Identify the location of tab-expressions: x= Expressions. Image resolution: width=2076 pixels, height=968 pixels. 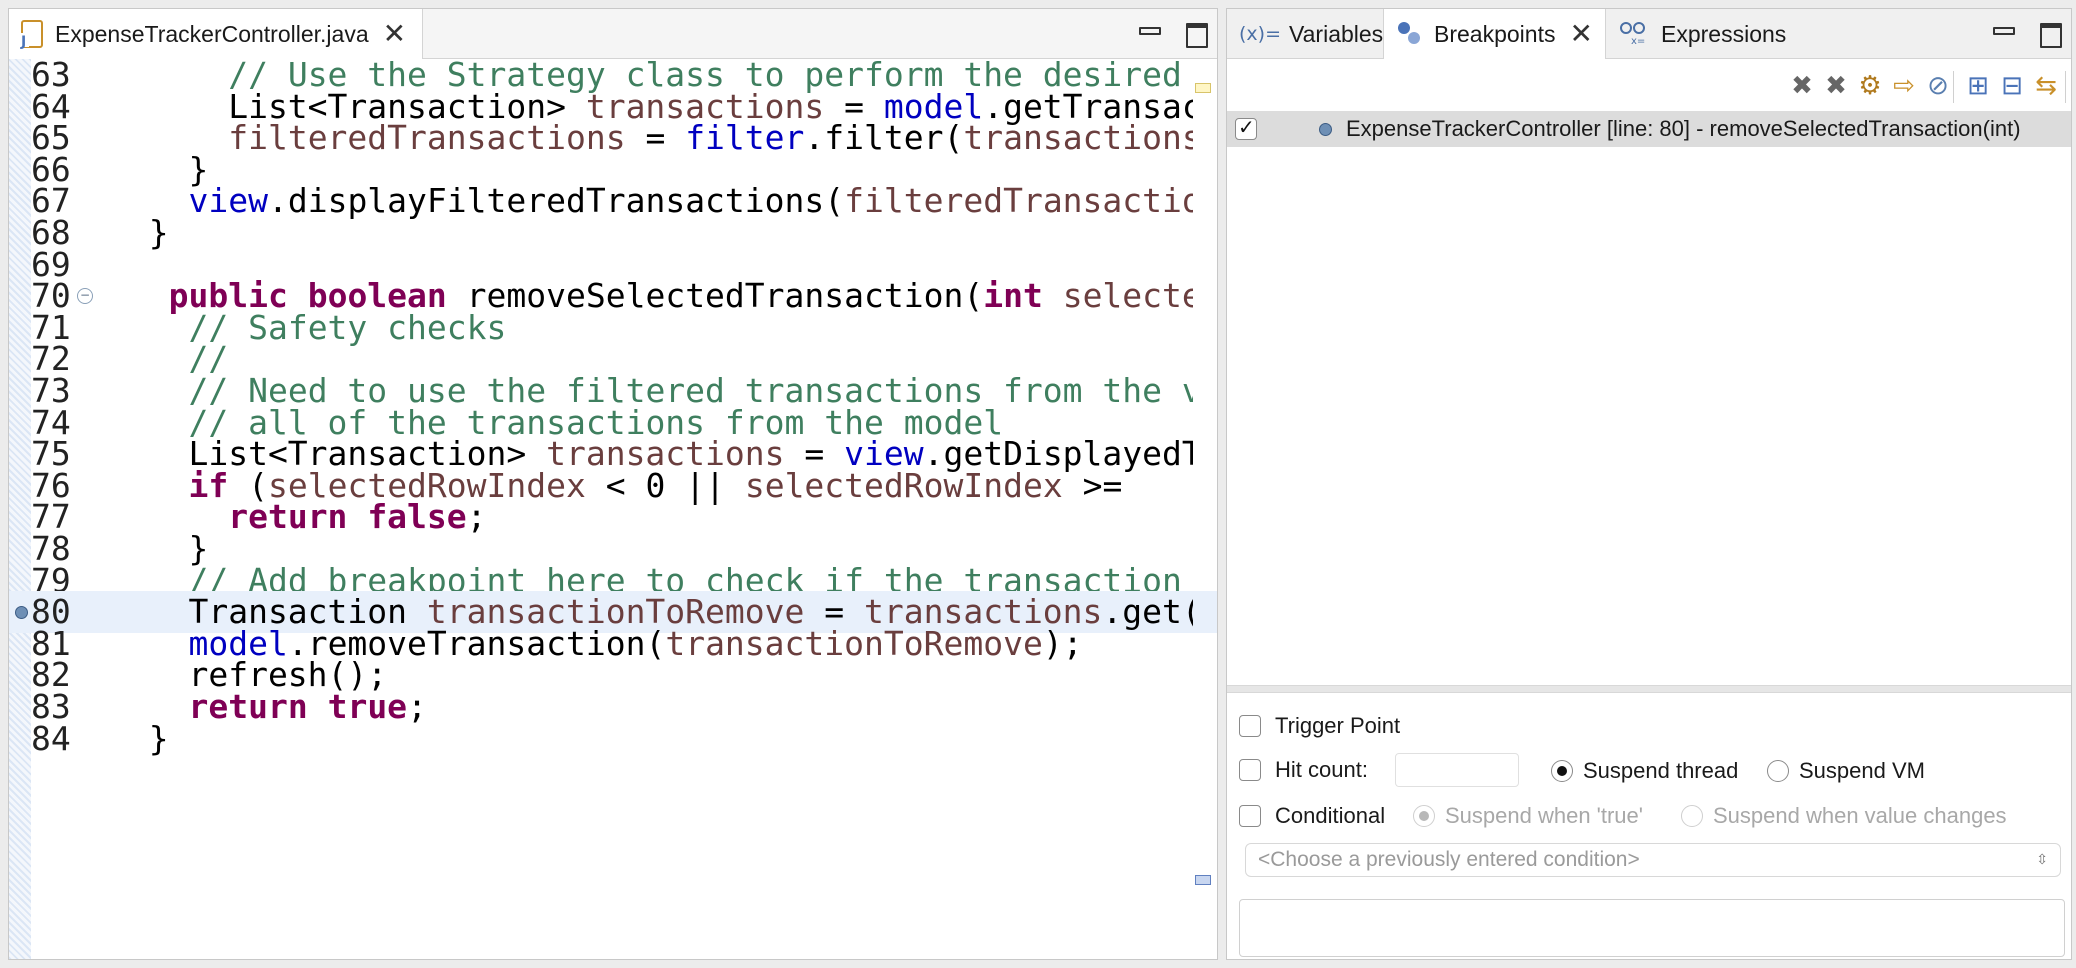
(1702, 34).